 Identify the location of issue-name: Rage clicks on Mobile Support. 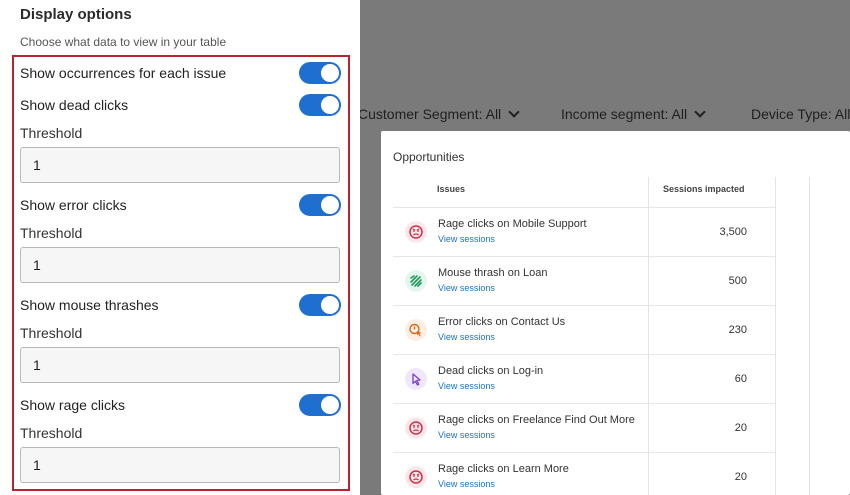
(512, 224).